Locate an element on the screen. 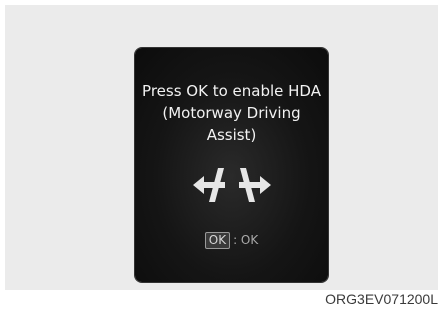 This screenshot has width=443, height=309. ok-key-badge: OK is located at coordinates (217, 240).